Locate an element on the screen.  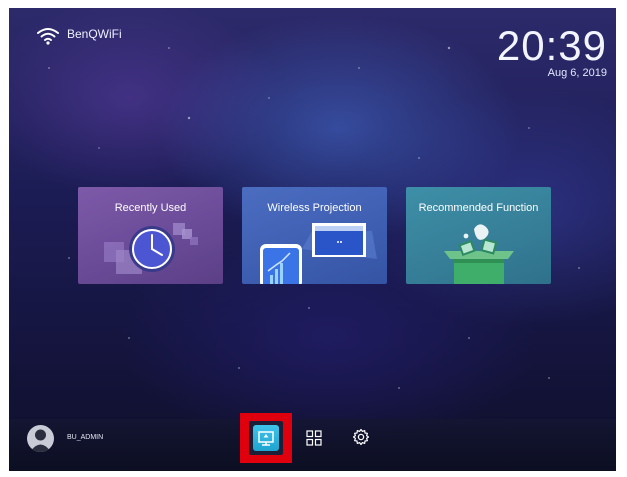
input-source-icon is located at coordinates (266, 438).